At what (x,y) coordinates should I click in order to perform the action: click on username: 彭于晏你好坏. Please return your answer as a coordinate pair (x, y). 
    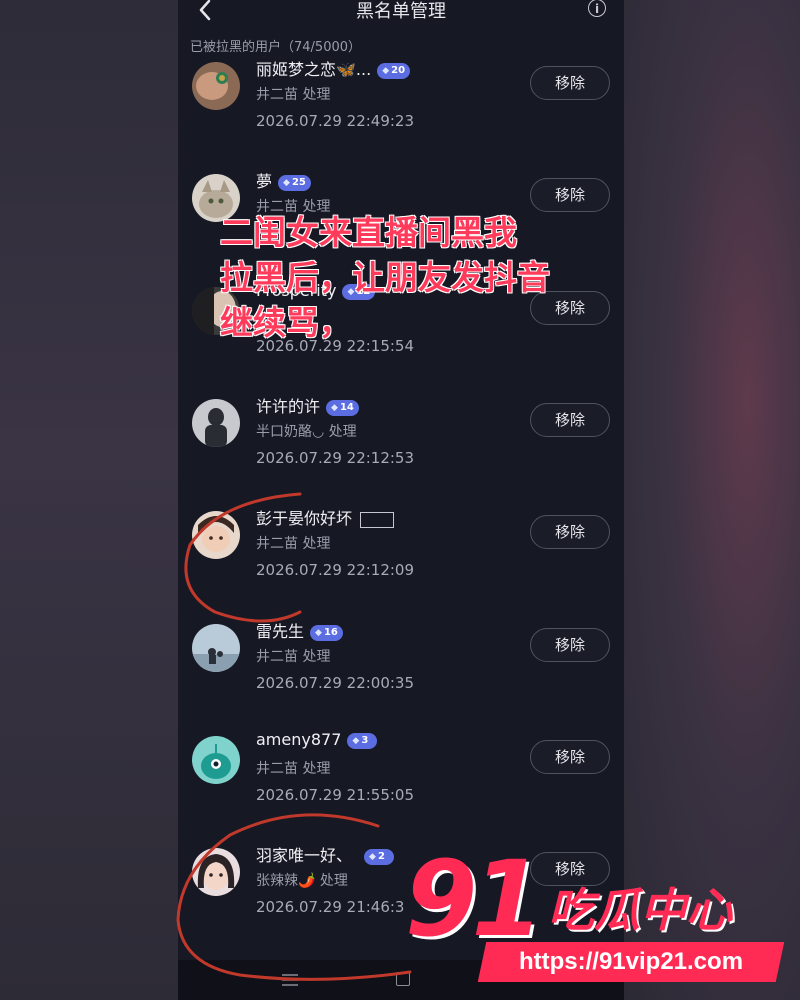
    Looking at the image, I should click on (325, 517).